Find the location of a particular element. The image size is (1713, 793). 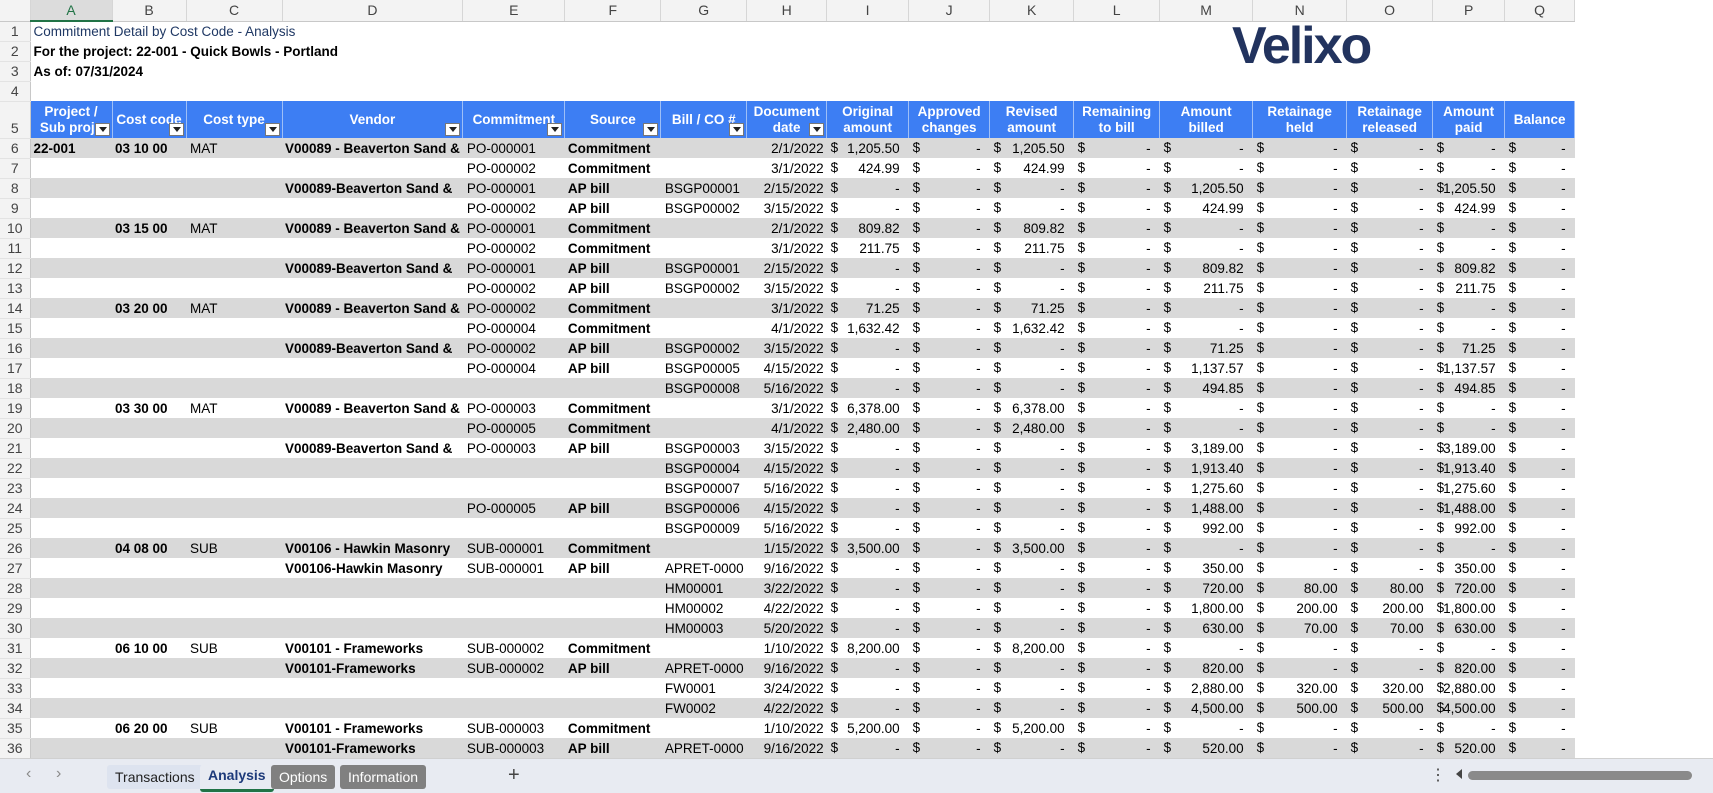

cell-paid: $71.25 is located at coordinates (1468, 348).